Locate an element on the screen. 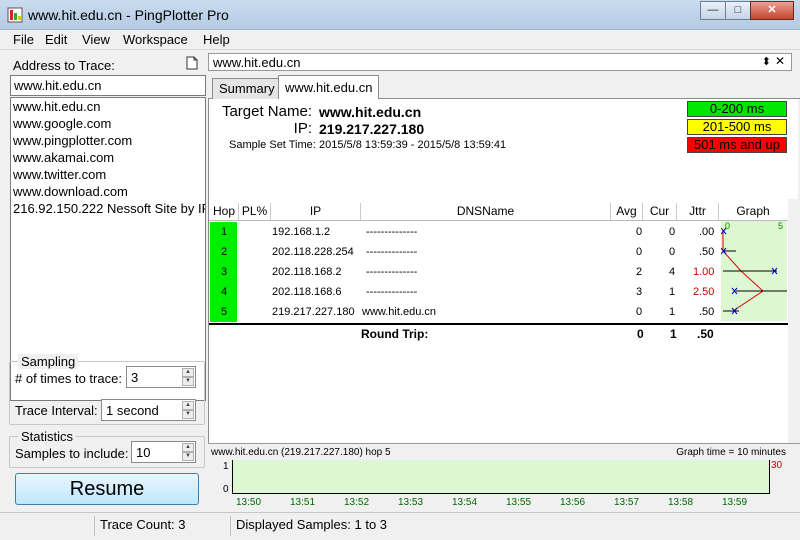 The height and width of the screenshot is (540, 800). history-item: 216.92.150.222 Nessoft Site by IP is located at coordinates (108, 208).